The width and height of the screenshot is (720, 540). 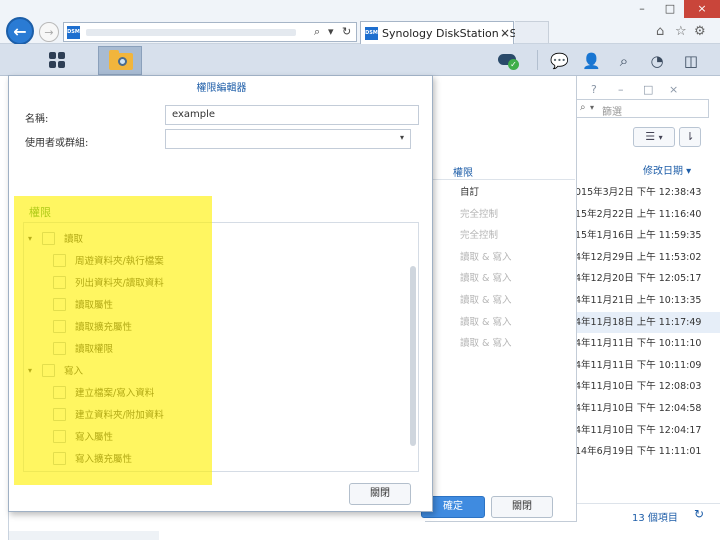 I want to click on table-row: 4年11月10日 下午 12:08:03, so click(x=647, y=386).